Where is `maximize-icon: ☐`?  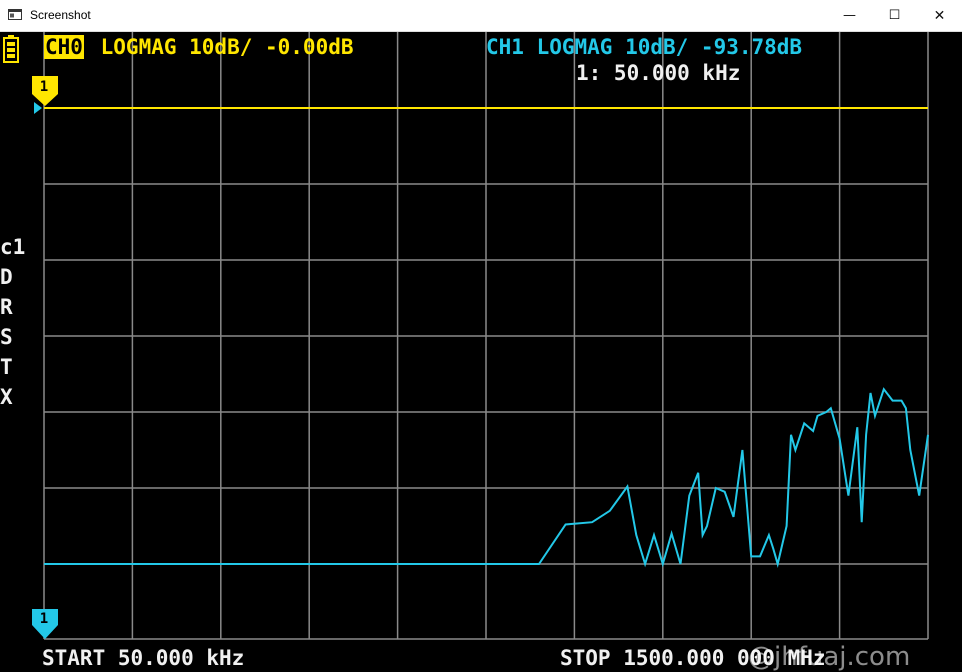
maximize-icon: ☐ is located at coordinates (894, 15).